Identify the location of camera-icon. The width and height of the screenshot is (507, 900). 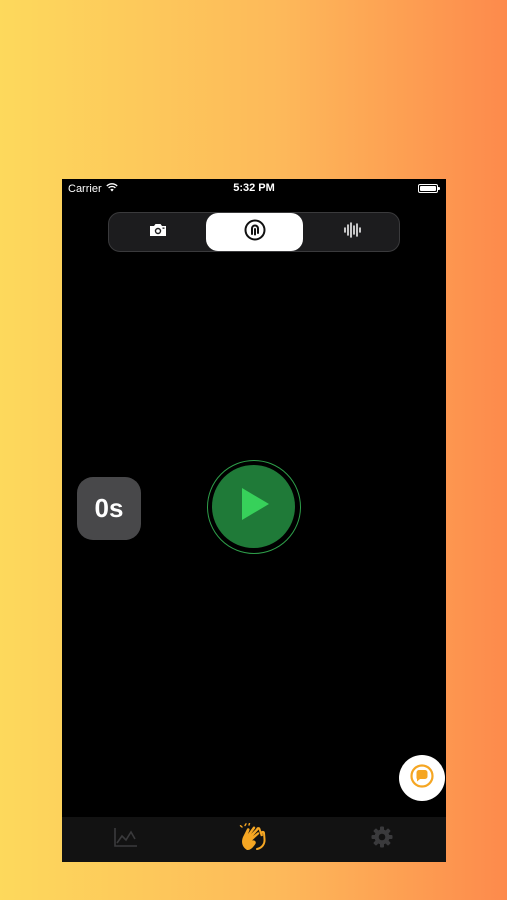
(158, 232).